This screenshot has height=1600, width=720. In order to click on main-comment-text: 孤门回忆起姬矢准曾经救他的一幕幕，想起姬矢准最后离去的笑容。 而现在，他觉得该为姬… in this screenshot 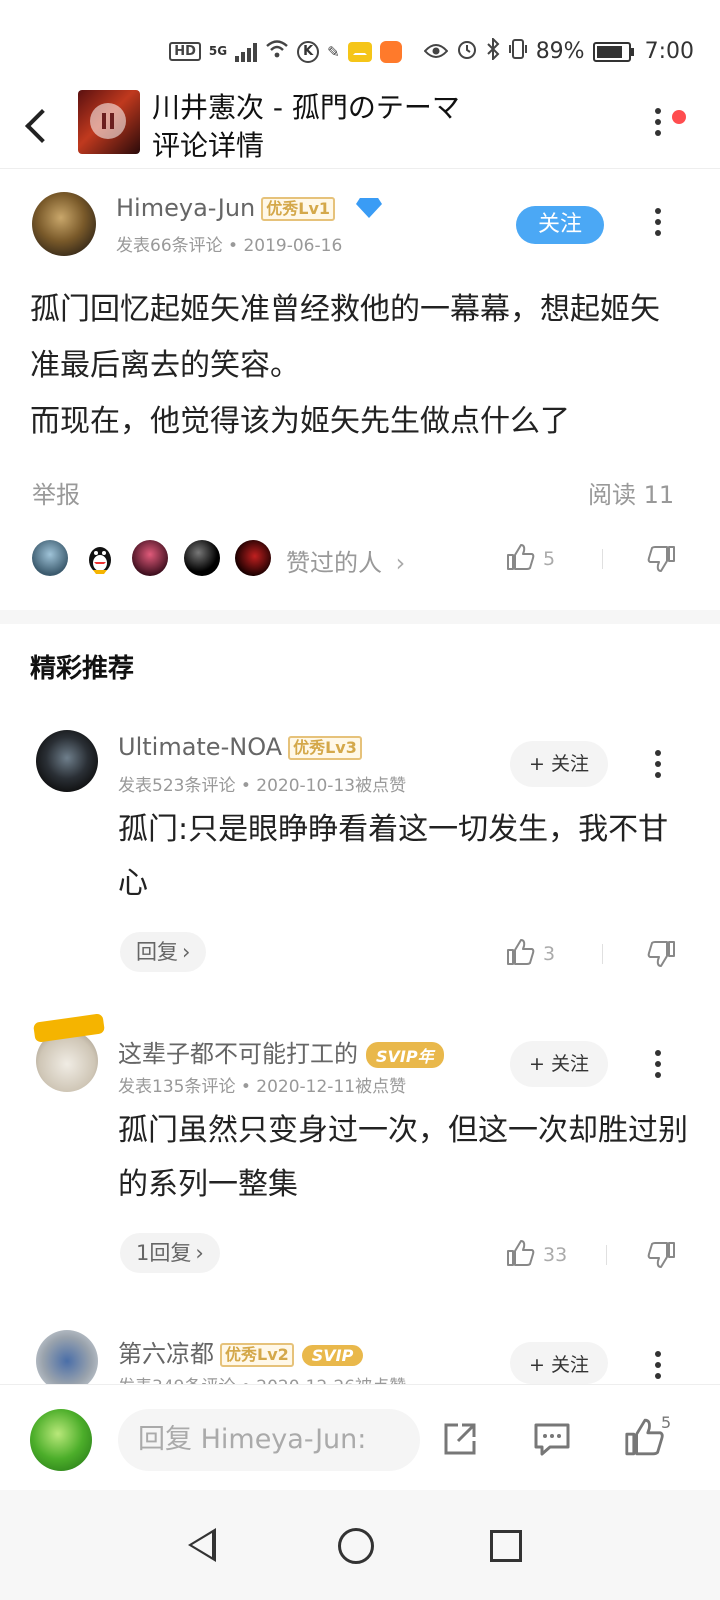, I will do `click(355, 366)`.